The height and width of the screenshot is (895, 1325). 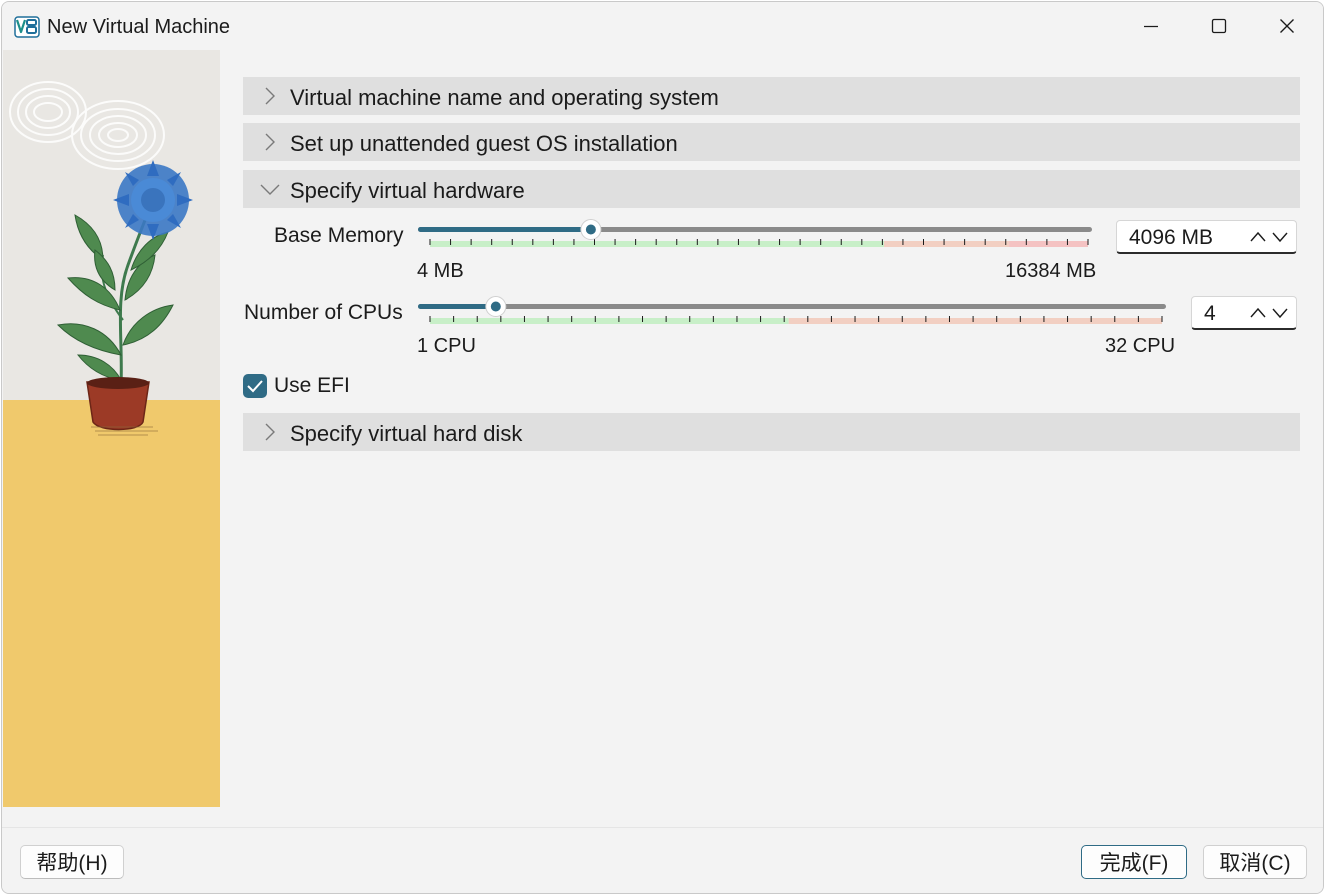 I want to click on section-virtual-hard-disk: Specify virtual hard disk, so click(x=771, y=432).